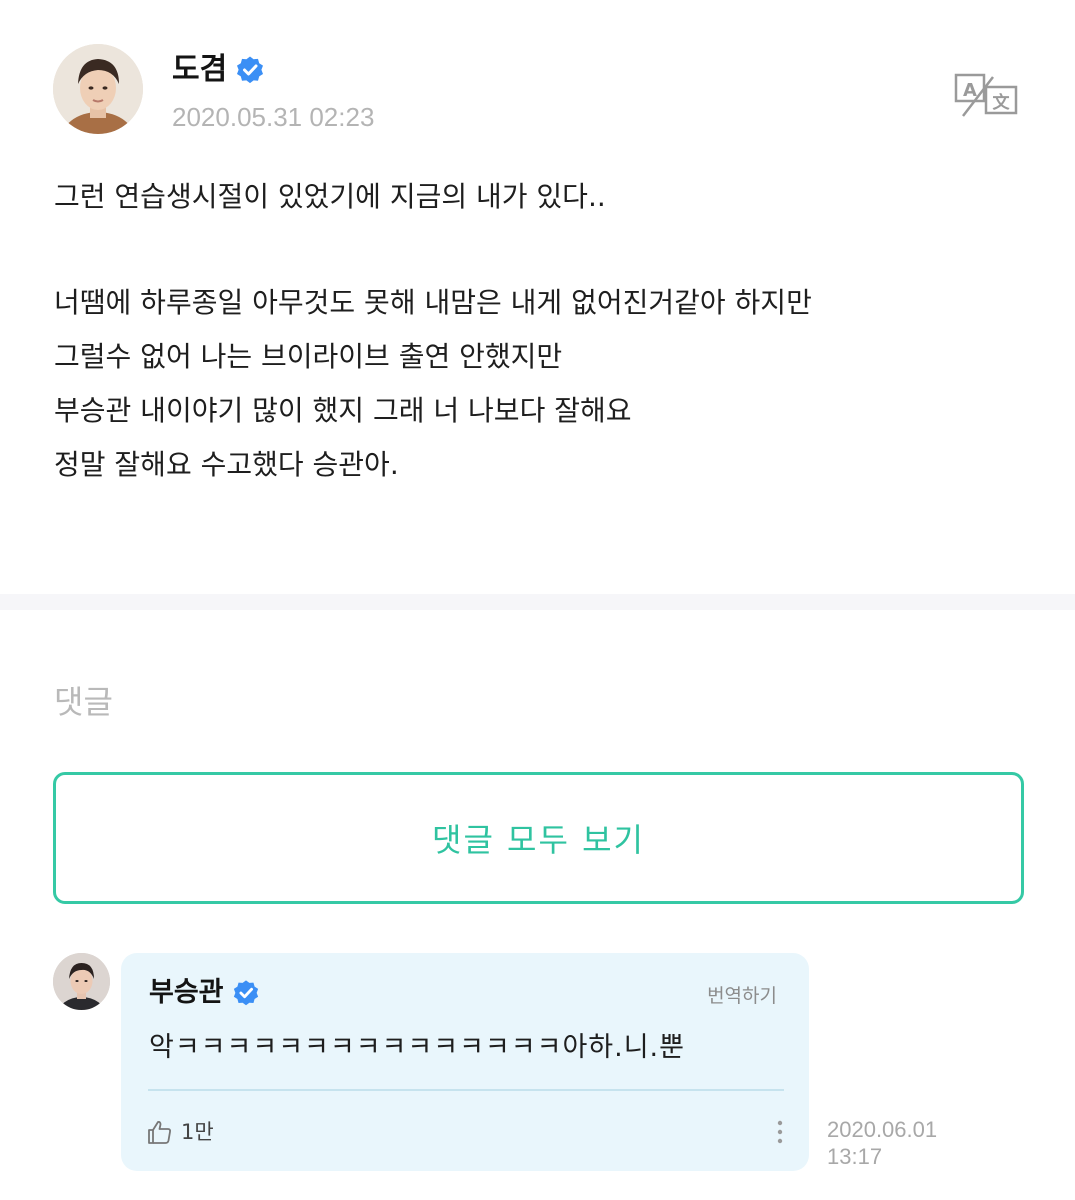 This screenshot has width=1075, height=1200. I want to click on post-line: 그런 연습생시절이 있었기에 지금의 내가 있다.., so click(330, 196).